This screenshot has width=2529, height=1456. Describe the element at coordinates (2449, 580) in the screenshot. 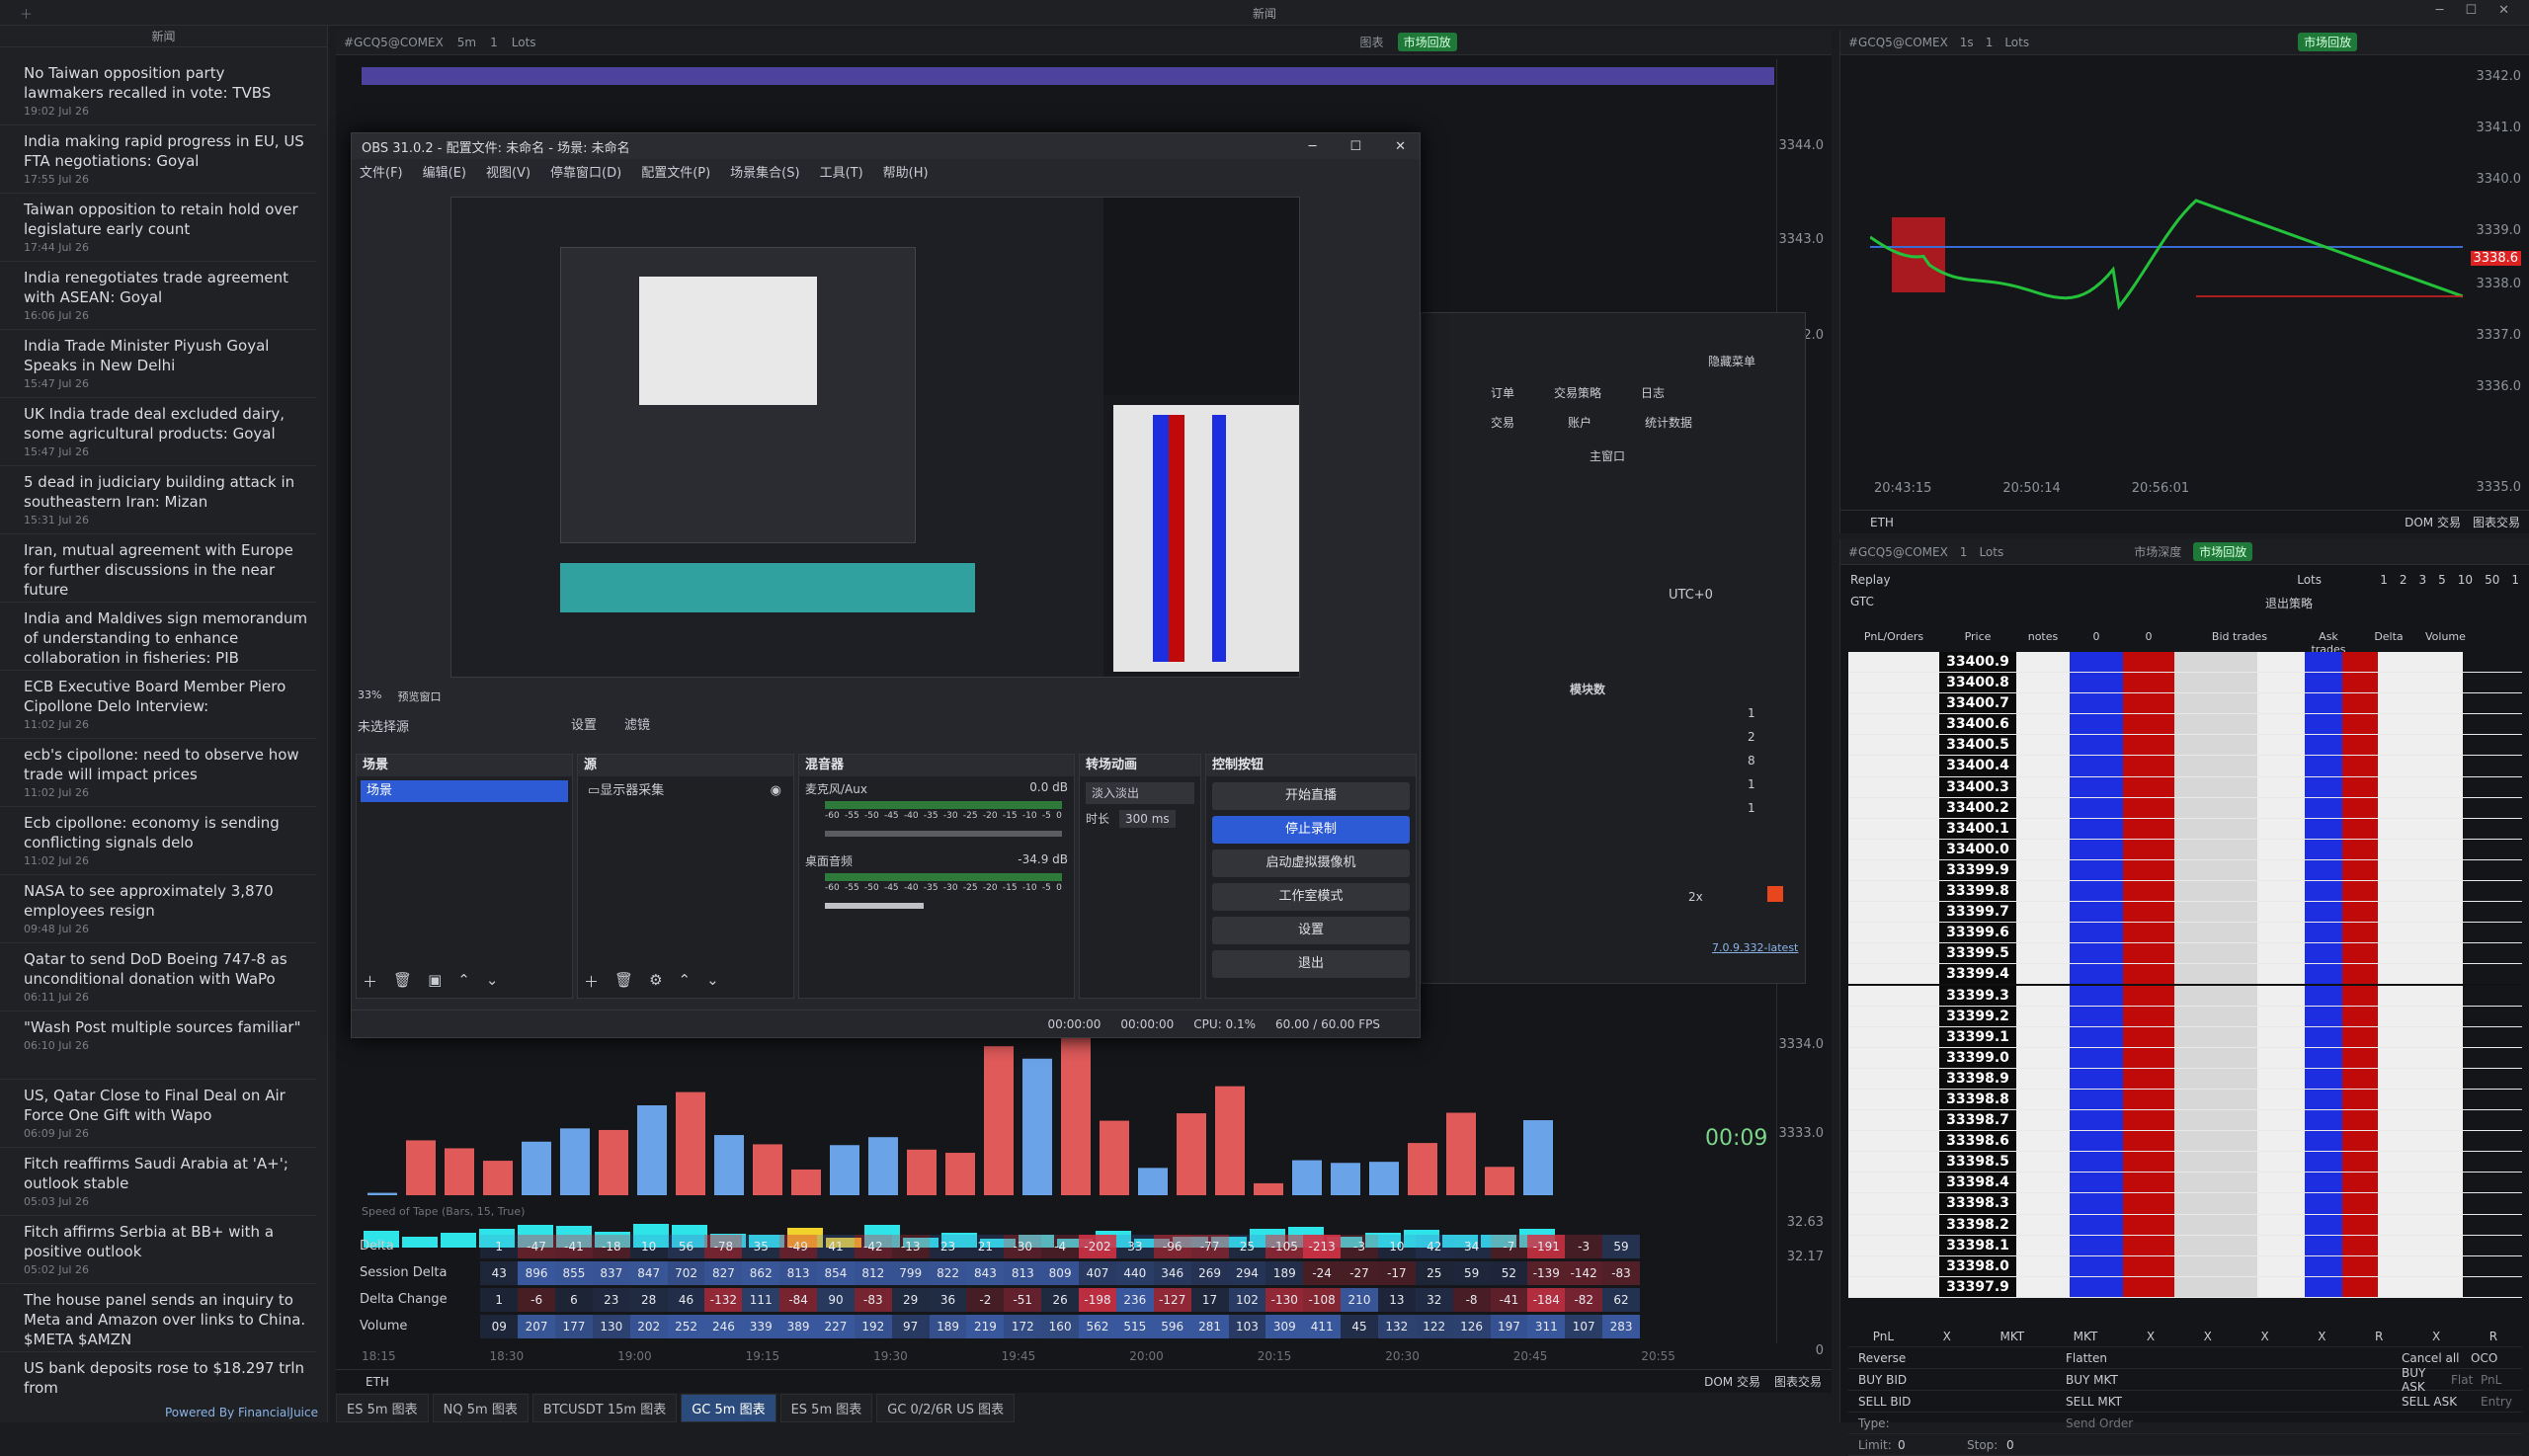

I see `dom-qty-presets: 1 2 3 5 10 50 1` at that location.